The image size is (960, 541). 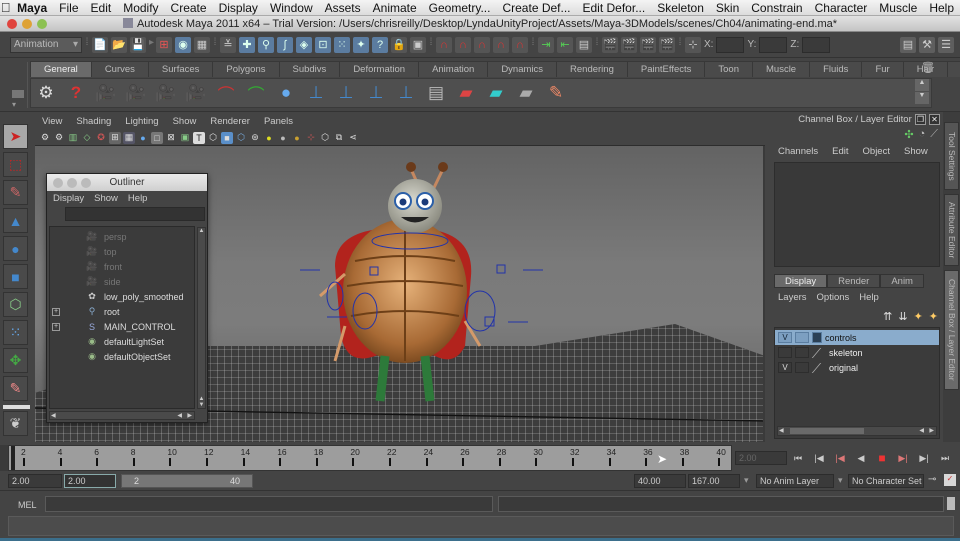 I want to click on mel-label: MEL, so click(x=27, y=505).